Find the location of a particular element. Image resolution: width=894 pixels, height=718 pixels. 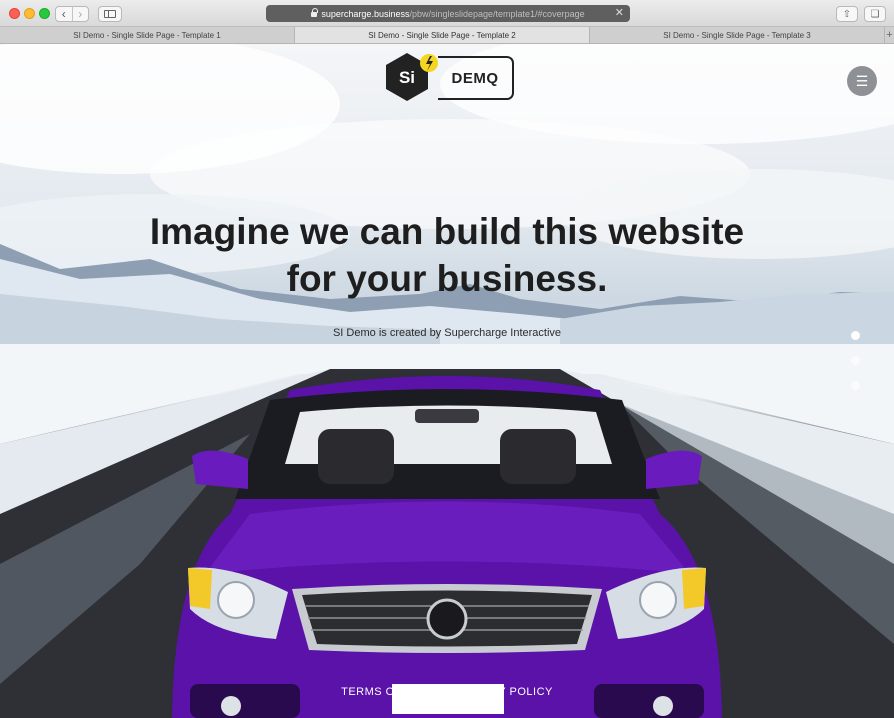

zoom-window-button is located at coordinates (44, 13).